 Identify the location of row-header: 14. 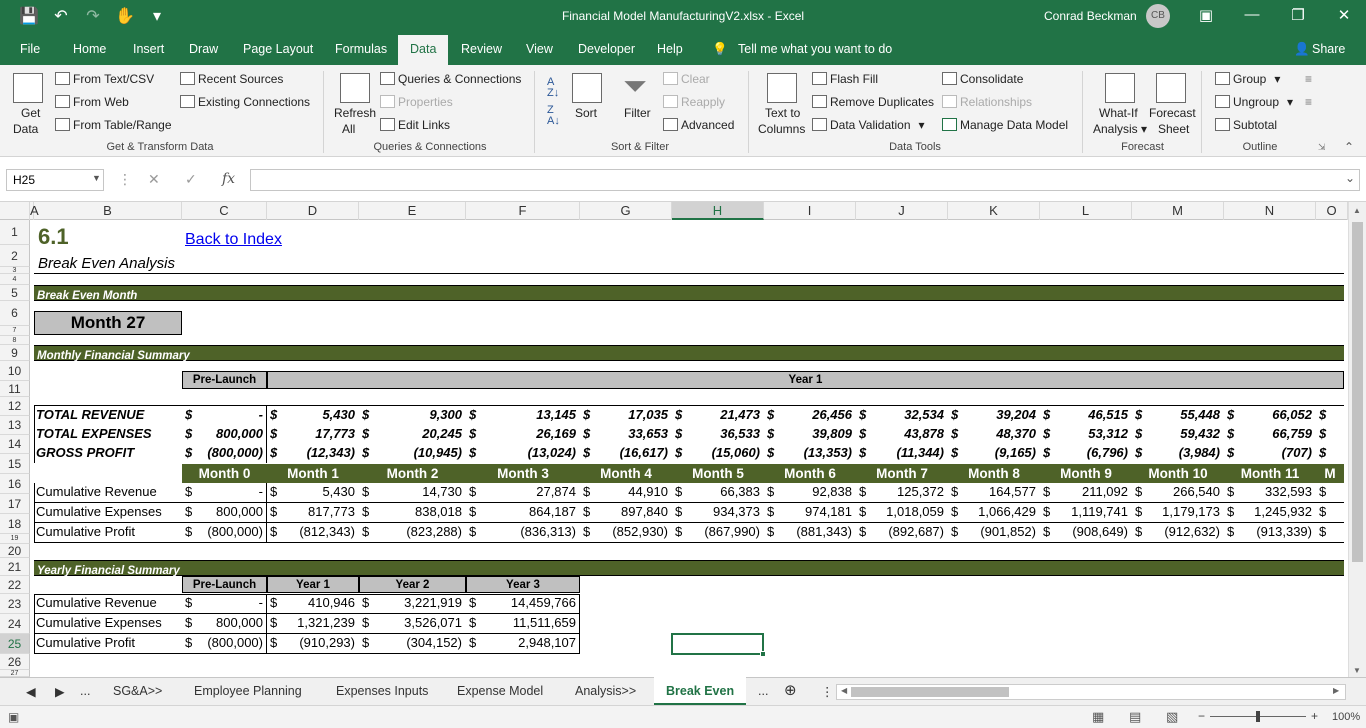
(15, 444).